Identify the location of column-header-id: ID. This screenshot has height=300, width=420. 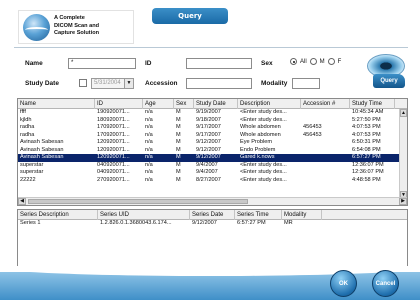
(119, 104).